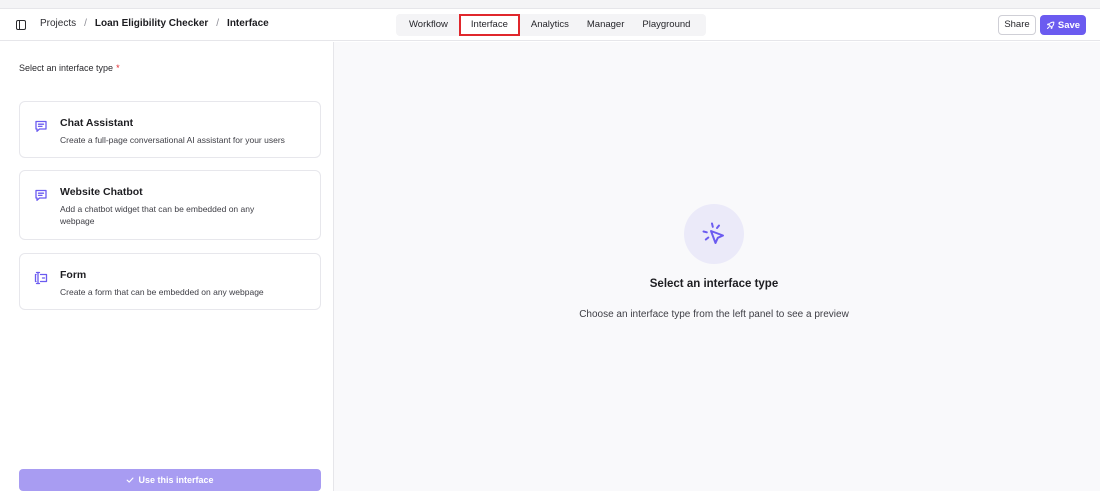  What do you see at coordinates (130, 480) in the screenshot?
I see `check-icon` at bounding box center [130, 480].